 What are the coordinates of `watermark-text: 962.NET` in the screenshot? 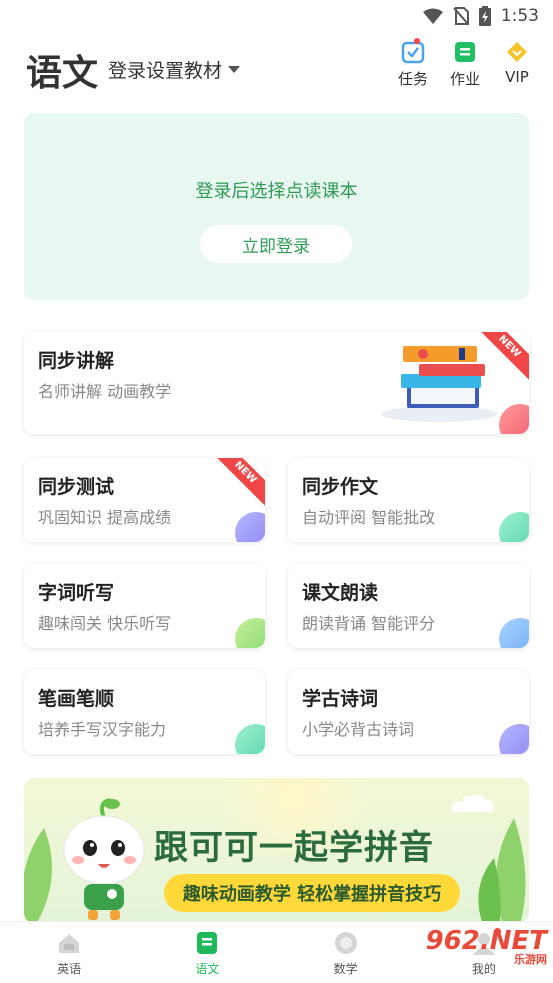 It's located at (486, 941).